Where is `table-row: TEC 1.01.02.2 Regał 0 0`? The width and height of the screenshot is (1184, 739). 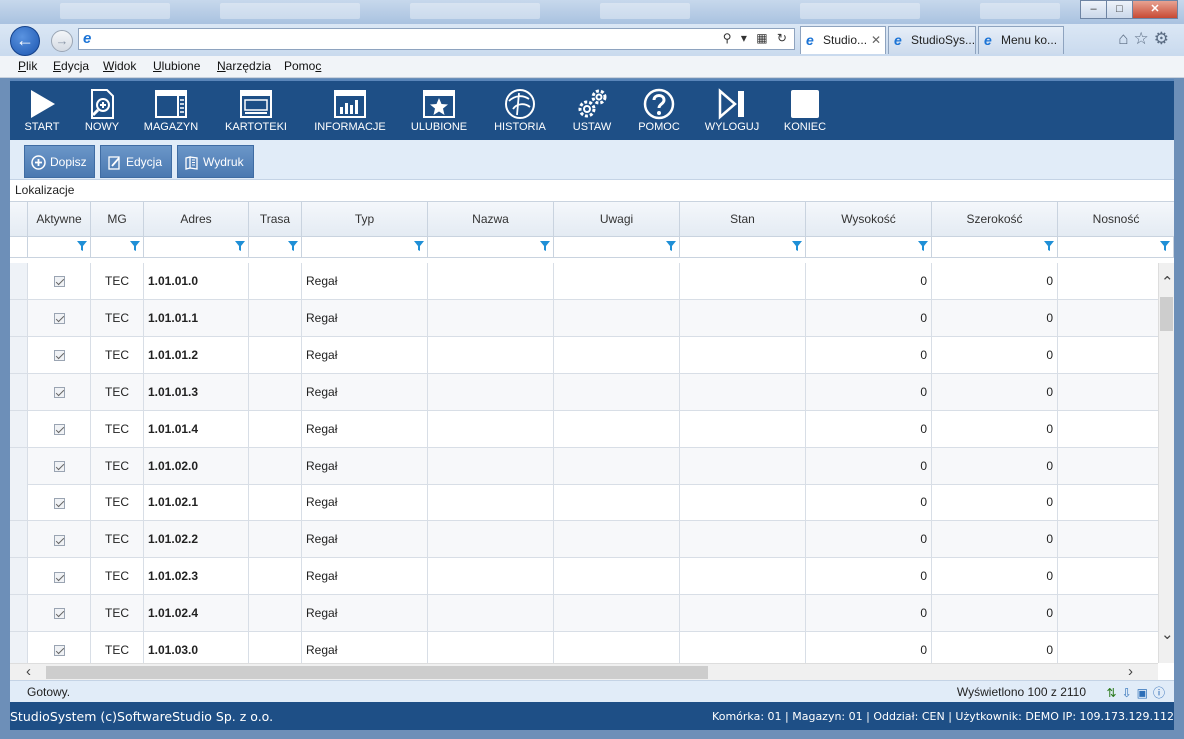 table-row: TEC 1.01.02.2 Regał 0 0 is located at coordinates (584, 540).